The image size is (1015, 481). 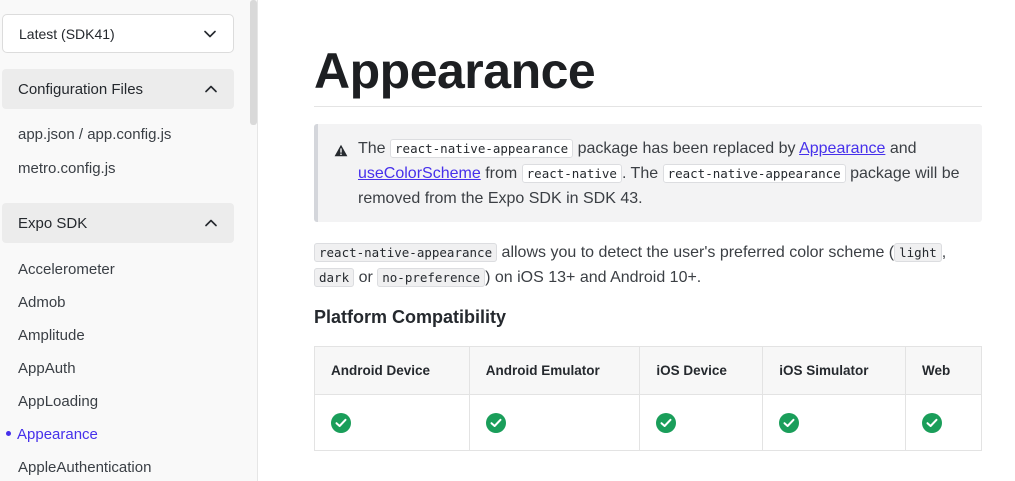 What do you see at coordinates (8, 433) in the screenshot?
I see `active-indicator-dot` at bounding box center [8, 433].